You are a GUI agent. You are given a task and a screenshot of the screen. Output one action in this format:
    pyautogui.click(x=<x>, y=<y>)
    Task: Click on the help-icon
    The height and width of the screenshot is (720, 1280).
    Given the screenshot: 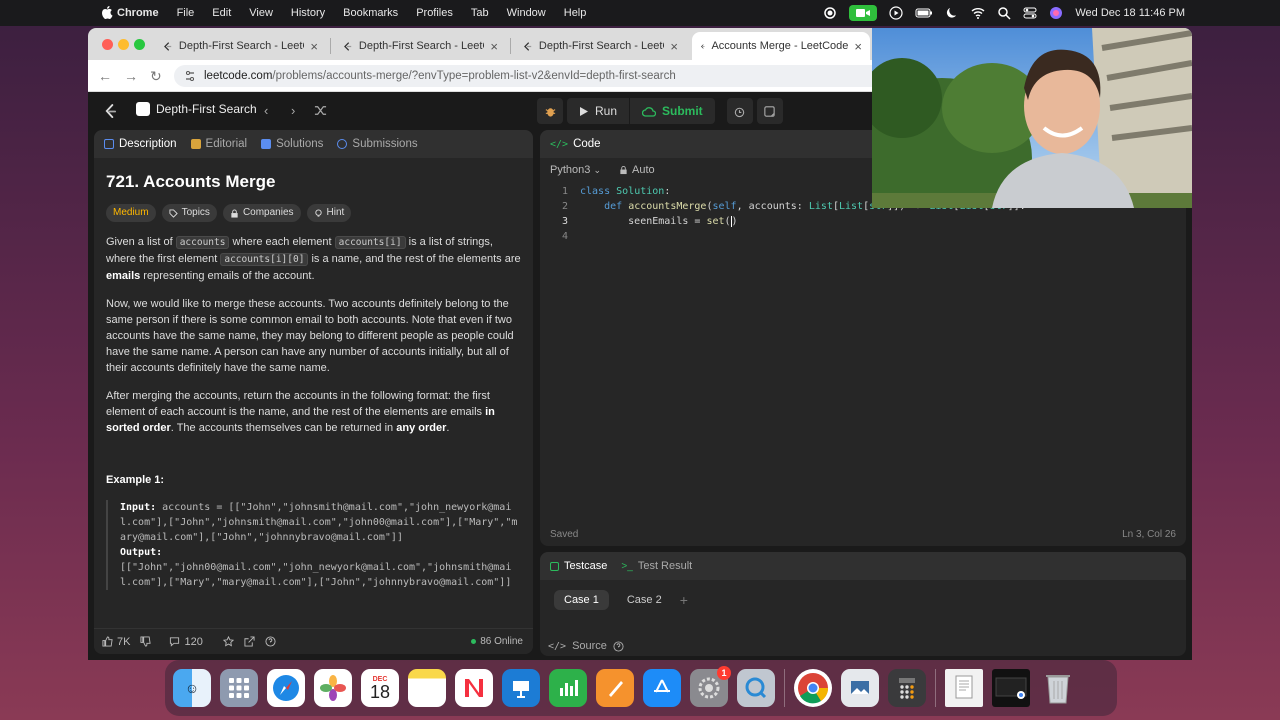 What is the action you would take?
    pyautogui.click(x=270, y=641)
    